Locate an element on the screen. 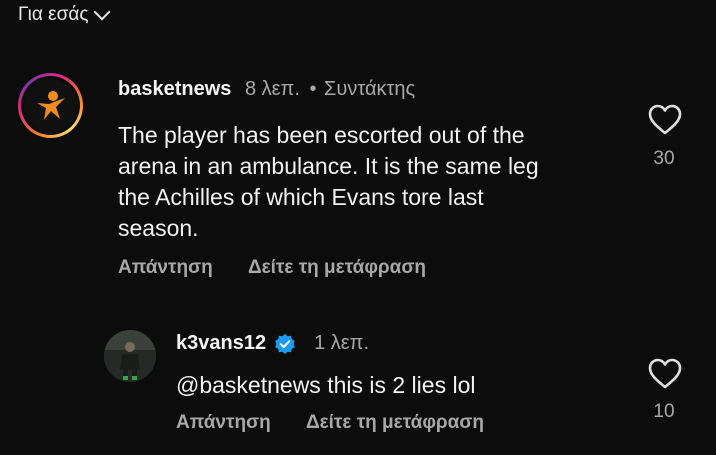 This screenshot has height=455, width=716. player-photo-icon is located at coordinates (130, 356).